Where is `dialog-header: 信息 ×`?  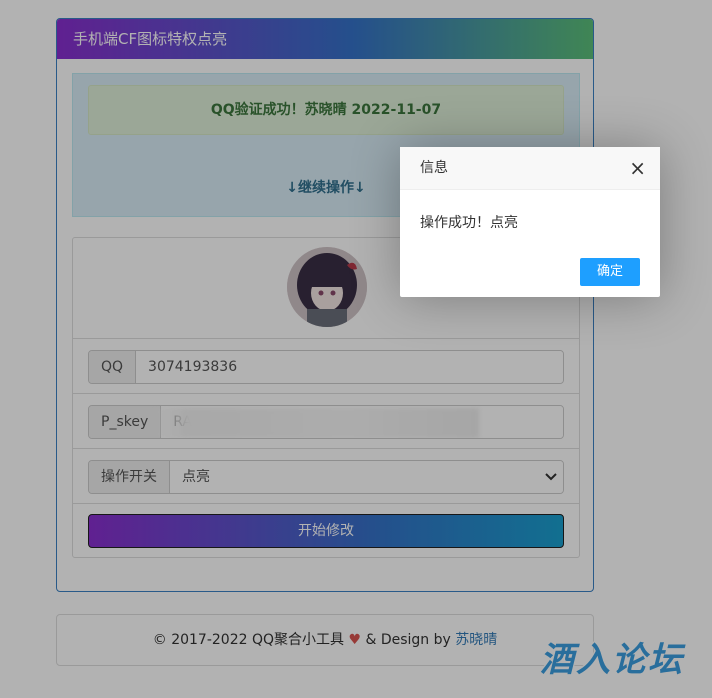 dialog-header: 信息 × is located at coordinates (530, 168).